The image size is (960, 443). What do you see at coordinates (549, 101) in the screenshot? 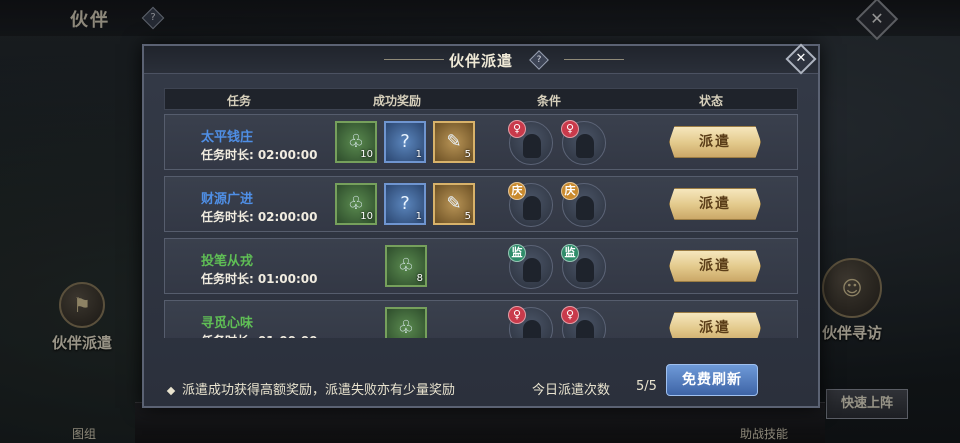
I see `column-condition: 条件` at bounding box center [549, 101].